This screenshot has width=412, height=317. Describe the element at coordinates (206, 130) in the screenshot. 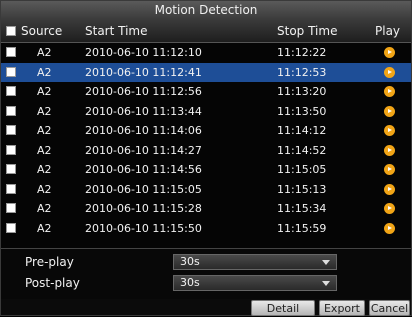

I see `table-row: A2 2010-06-10 11:14:06 11:14:12` at that location.